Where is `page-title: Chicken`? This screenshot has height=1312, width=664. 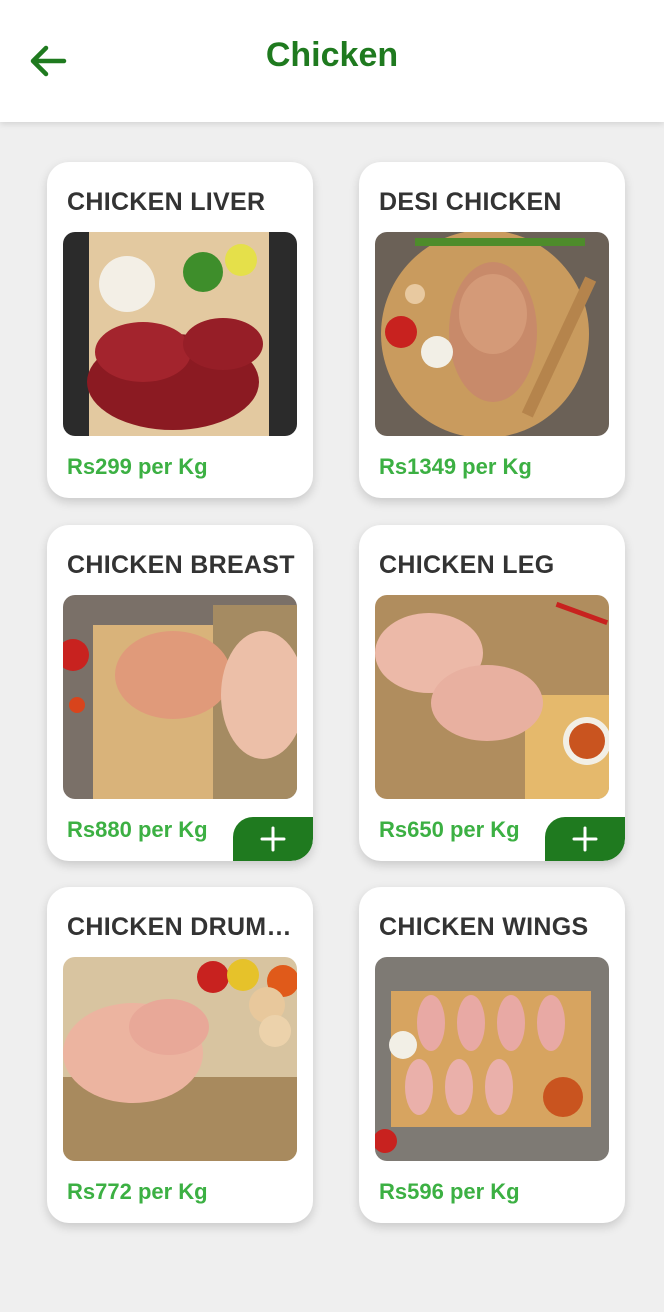 page-title: Chicken is located at coordinates (332, 55).